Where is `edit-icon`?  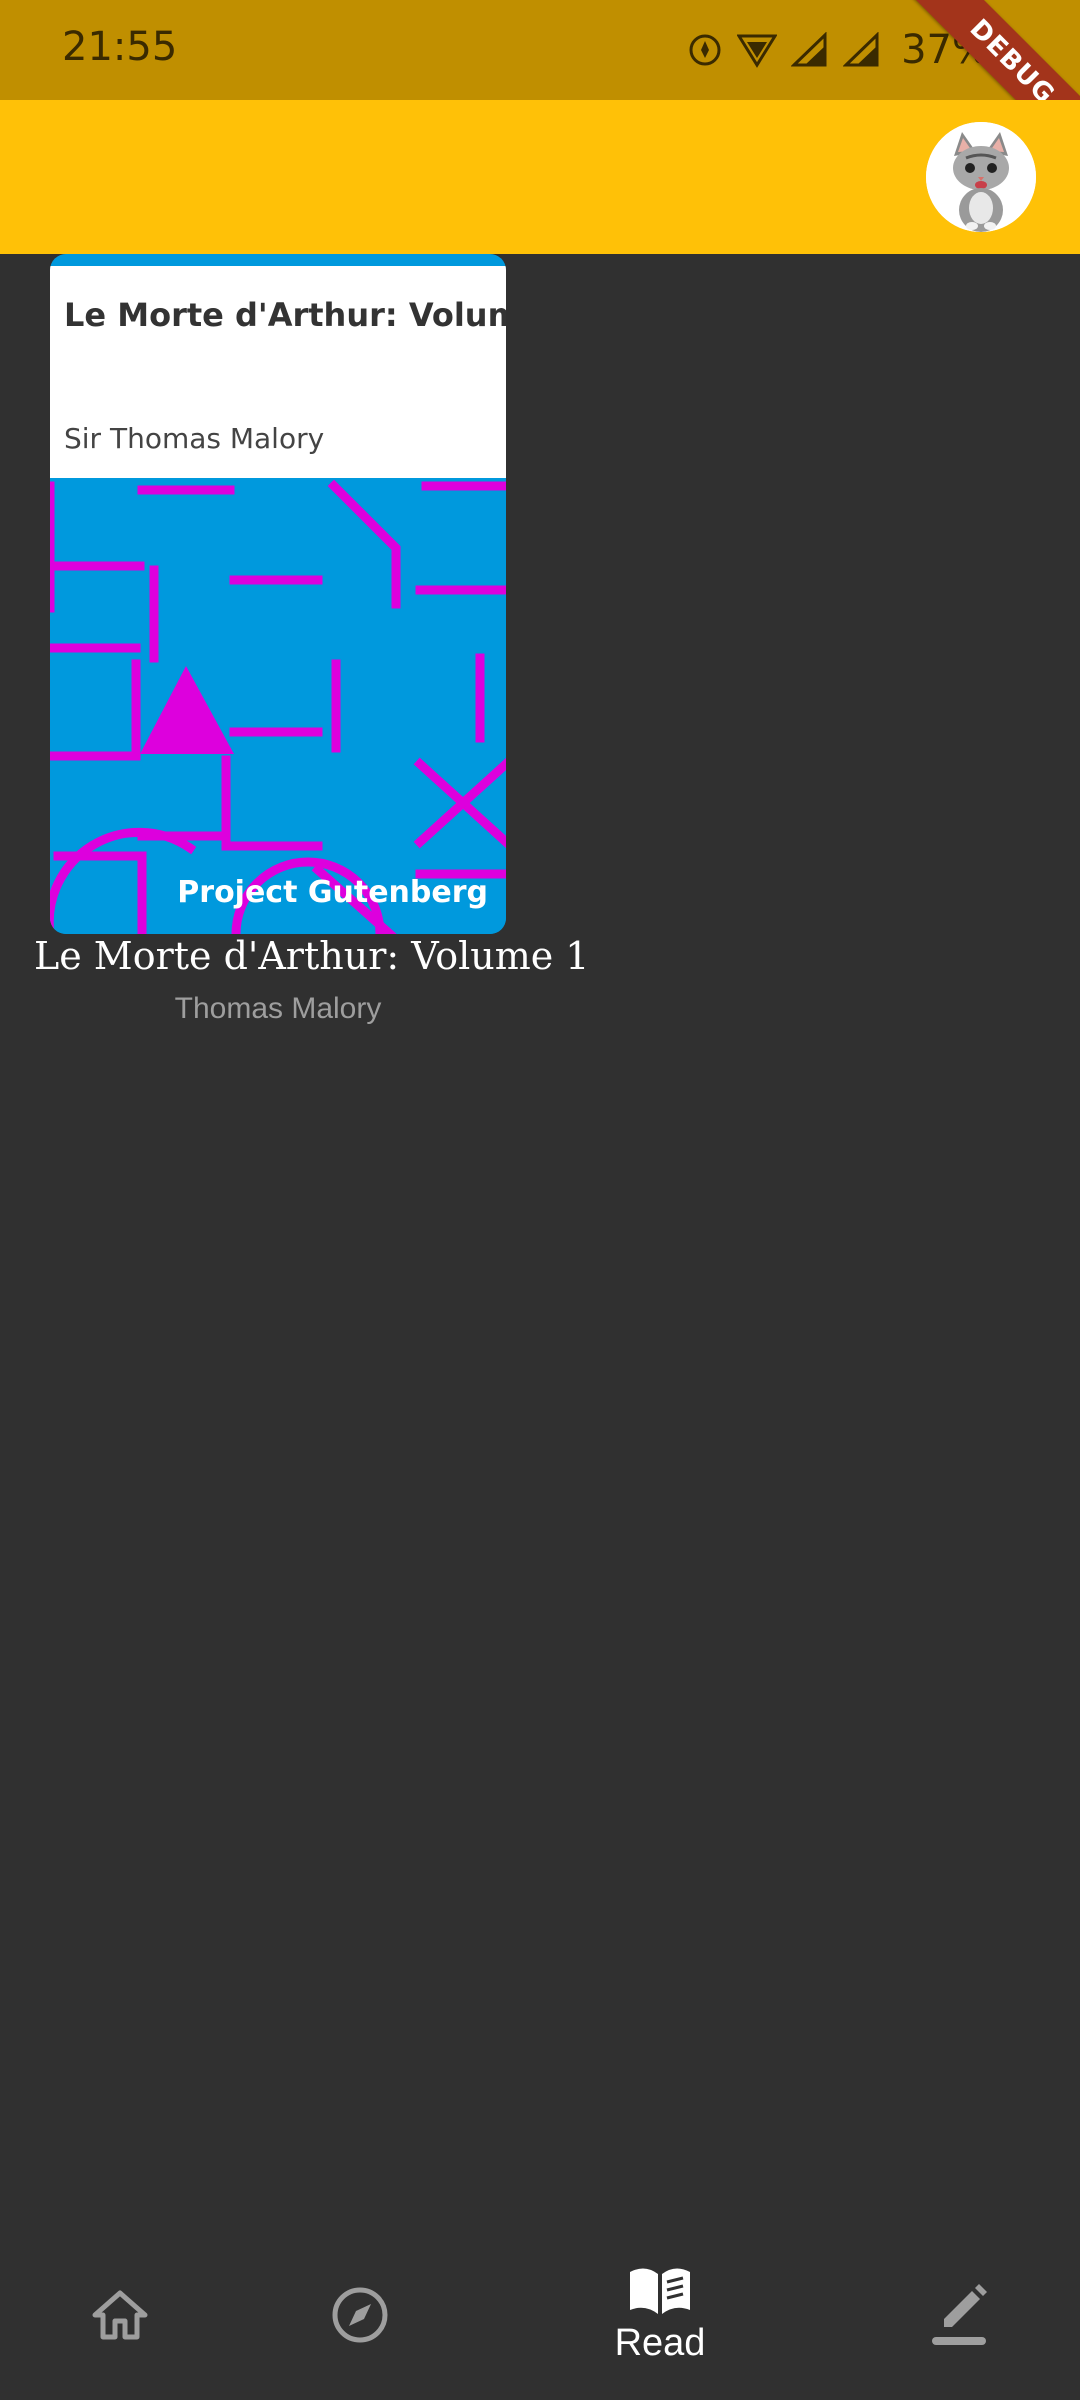 edit-icon is located at coordinates (959, 2314).